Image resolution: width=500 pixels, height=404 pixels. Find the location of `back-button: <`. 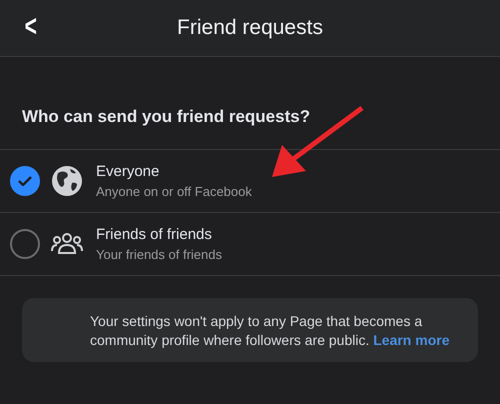

back-button: < is located at coordinates (30, 27).